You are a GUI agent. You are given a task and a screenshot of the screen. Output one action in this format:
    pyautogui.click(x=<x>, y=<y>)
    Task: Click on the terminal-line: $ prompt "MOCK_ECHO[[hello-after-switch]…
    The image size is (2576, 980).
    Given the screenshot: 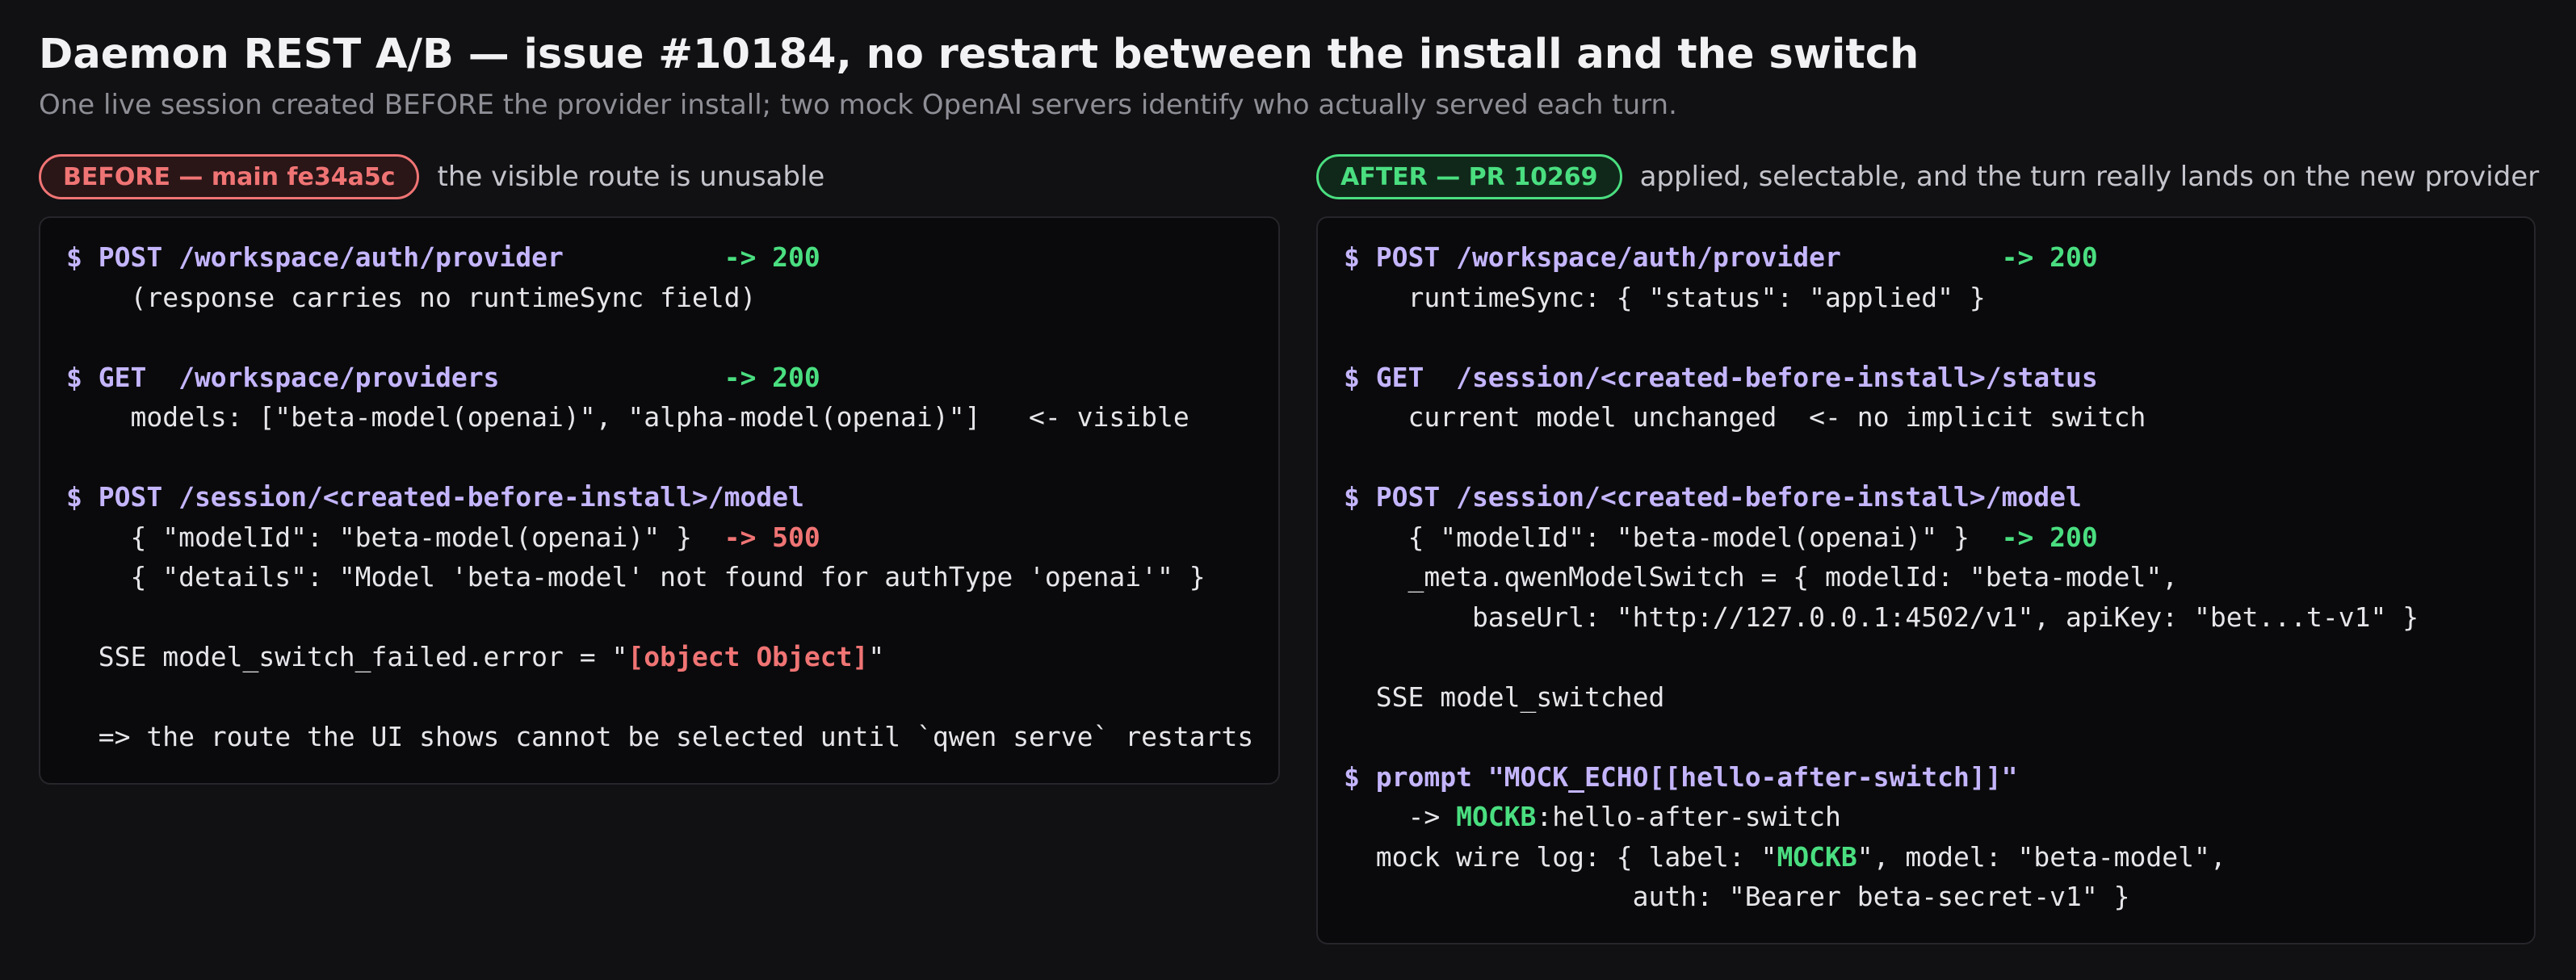 What is the action you would take?
    pyautogui.click(x=1926, y=777)
    